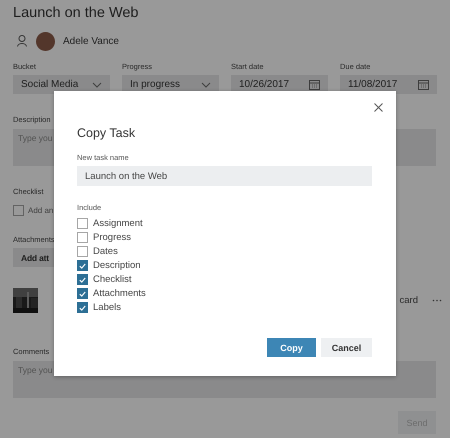 The height and width of the screenshot is (438, 450). Describe the element at coordinates (117, 265) in the screenshot. I see `checkbox-label: Description` at that location.